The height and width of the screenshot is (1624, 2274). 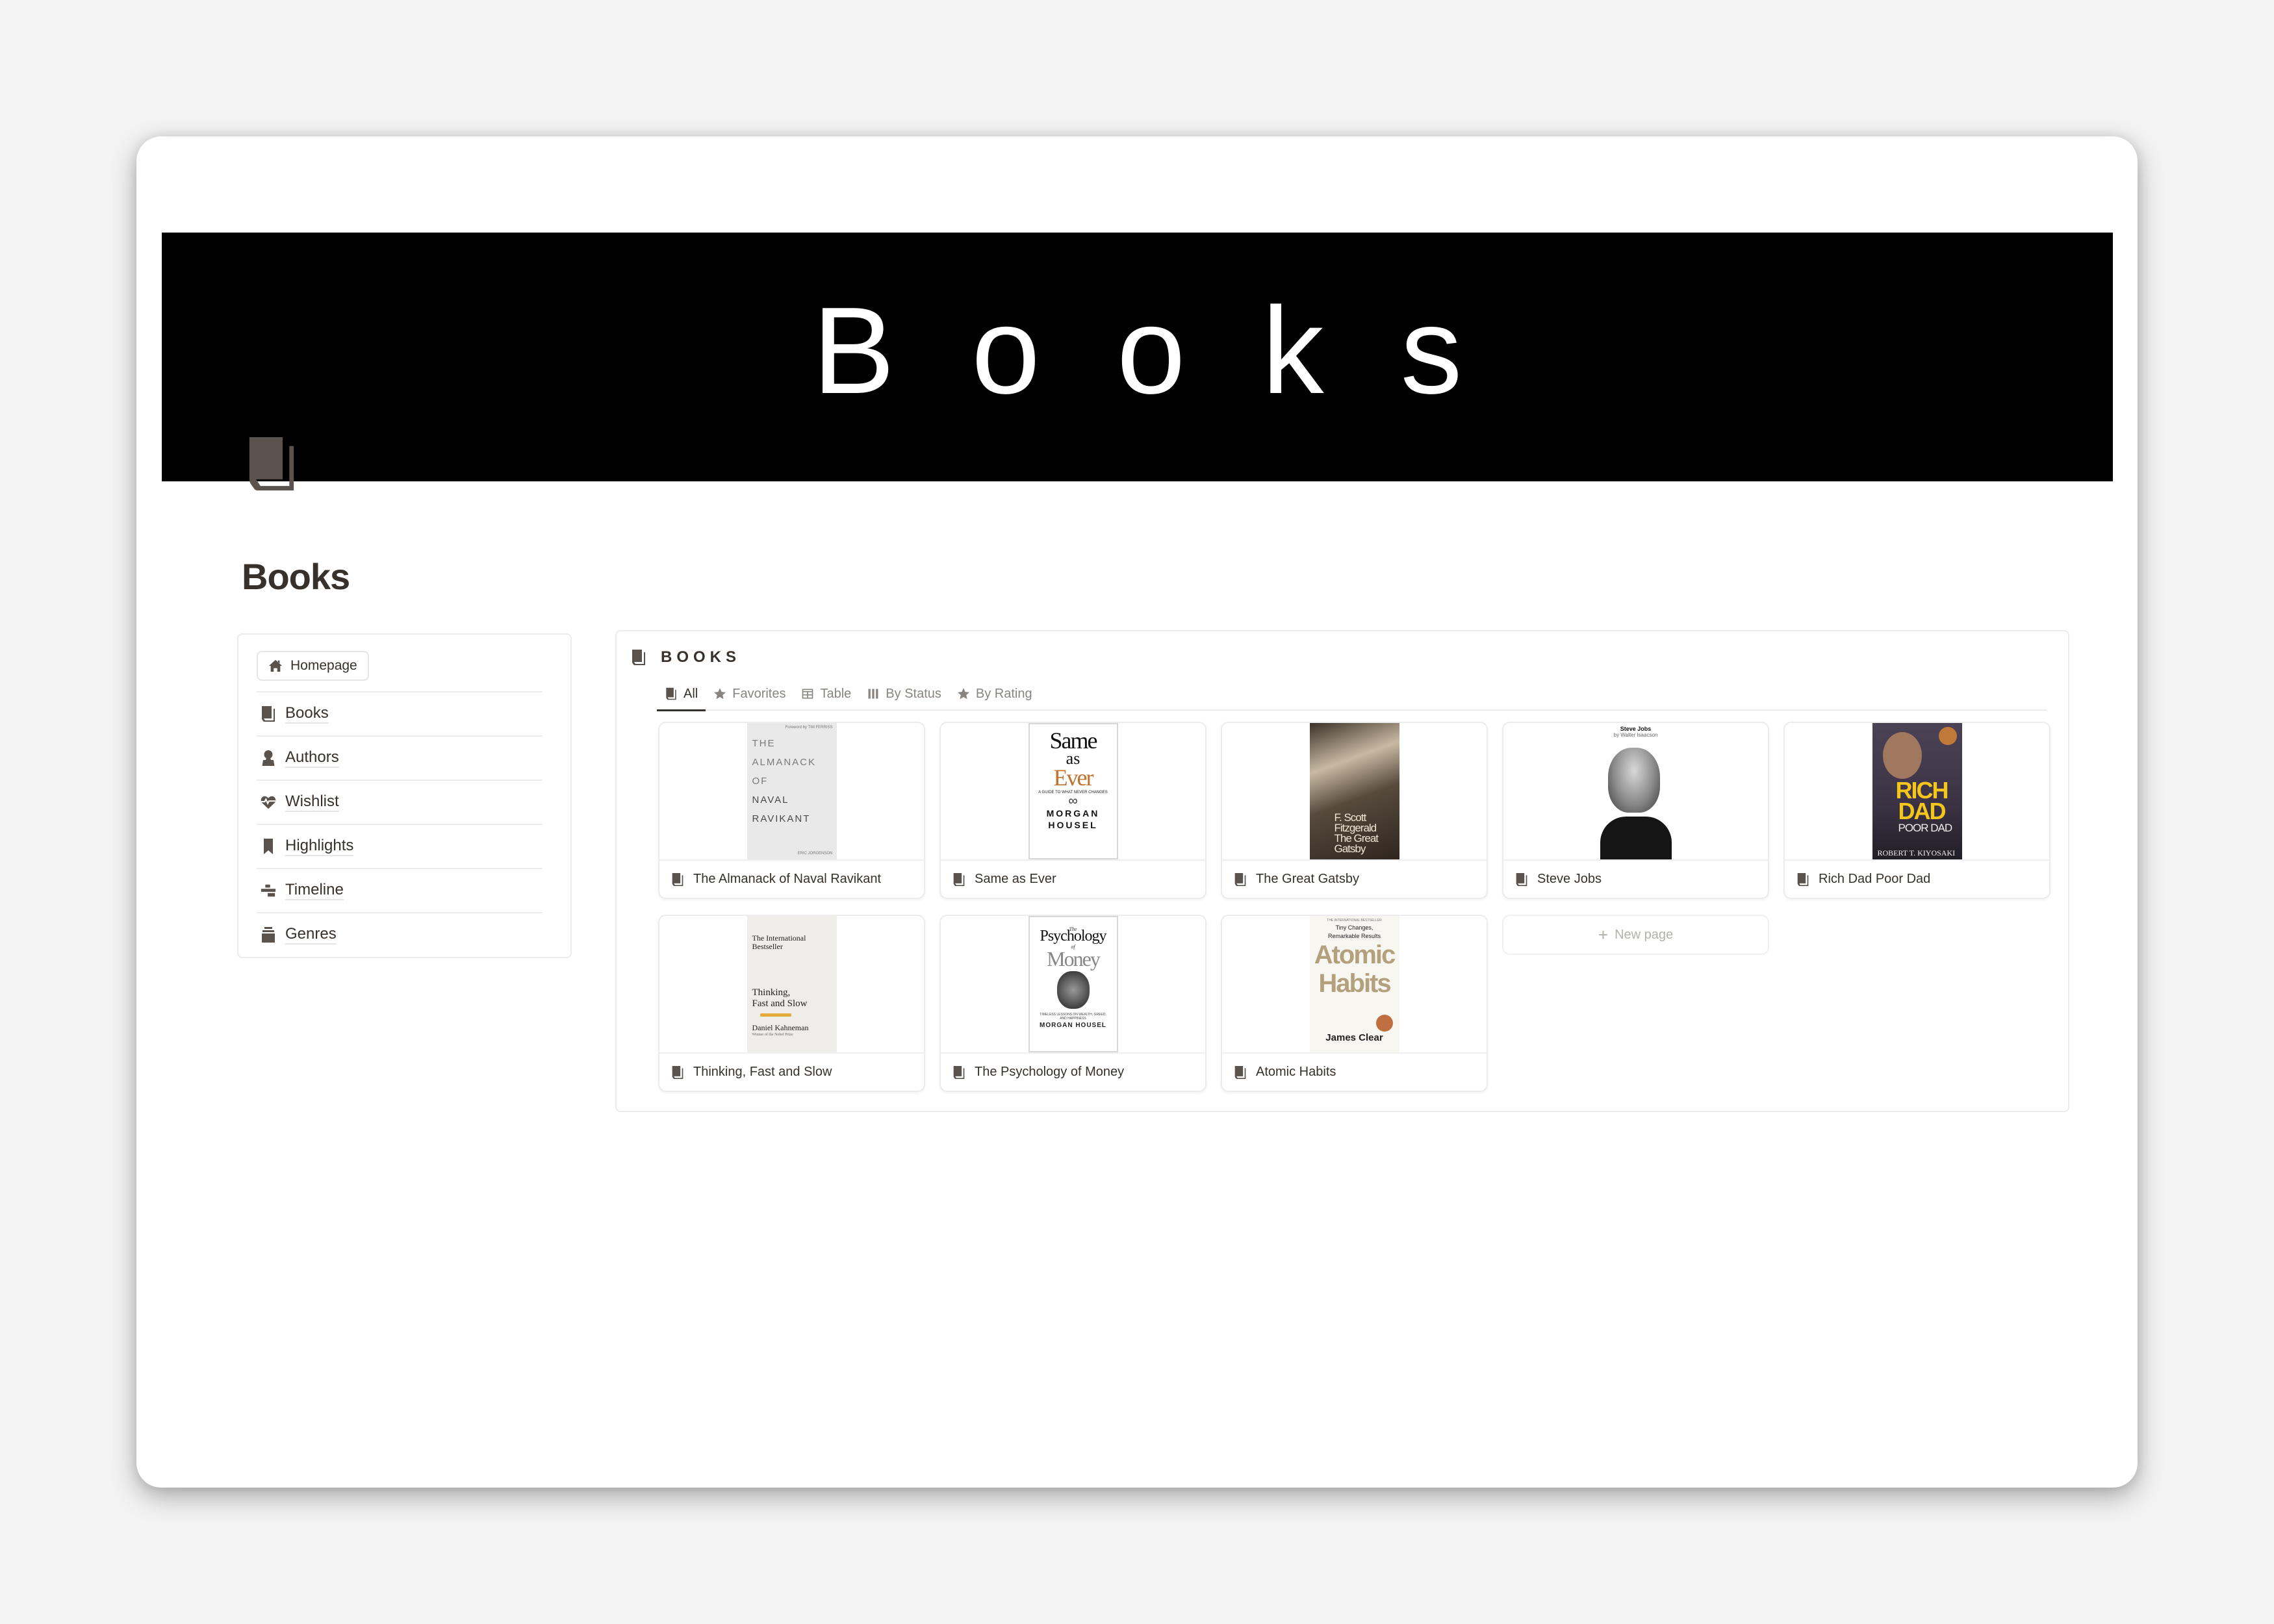 I want to click on cover-text: ERIC JORGENSON, so click(x=815, y=854).